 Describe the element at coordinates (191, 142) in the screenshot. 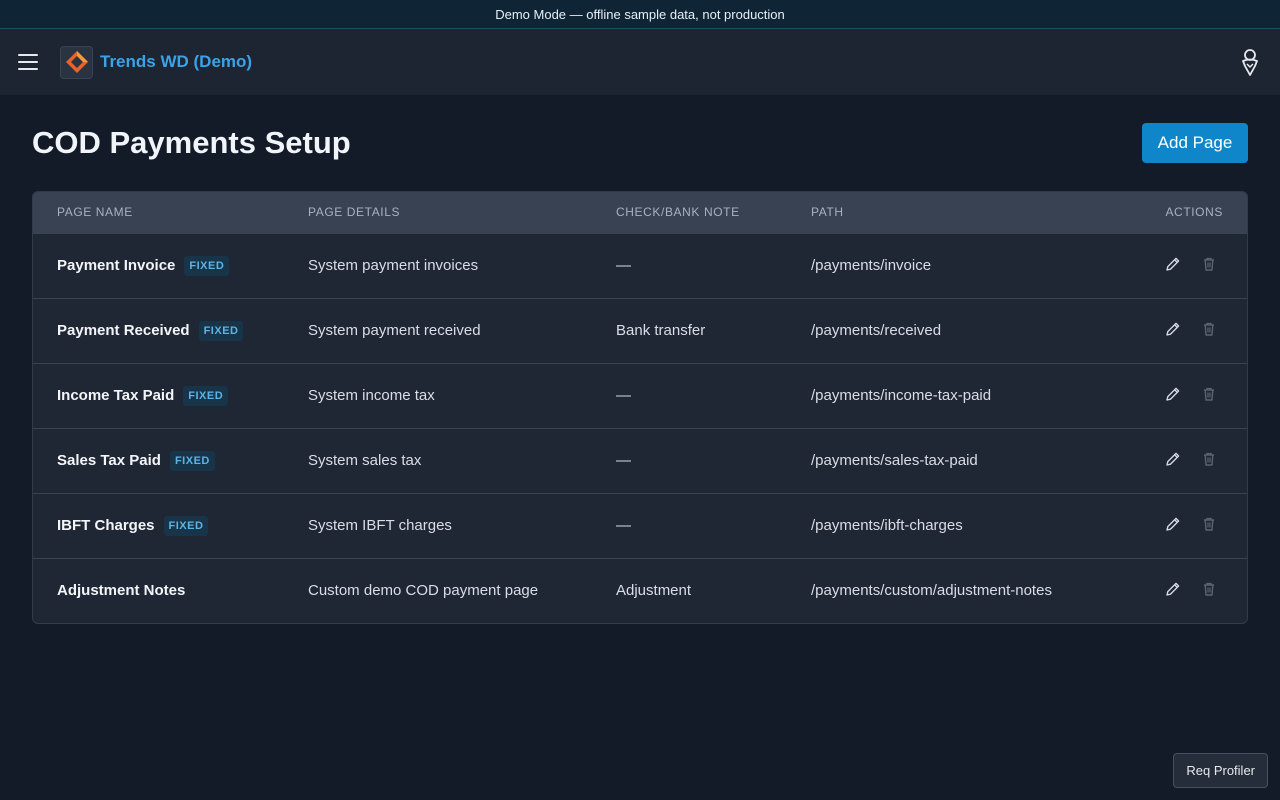

I see `page-title: COD Payments Setup` at that location.